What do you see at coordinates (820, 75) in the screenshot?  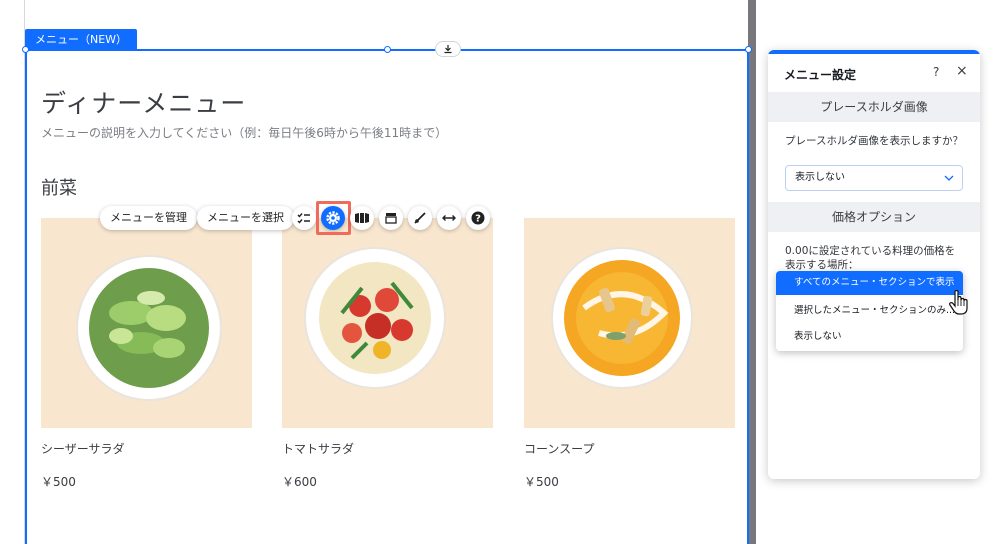 I see `panel-title: メニュー設定` at bounding box center [820, 75].